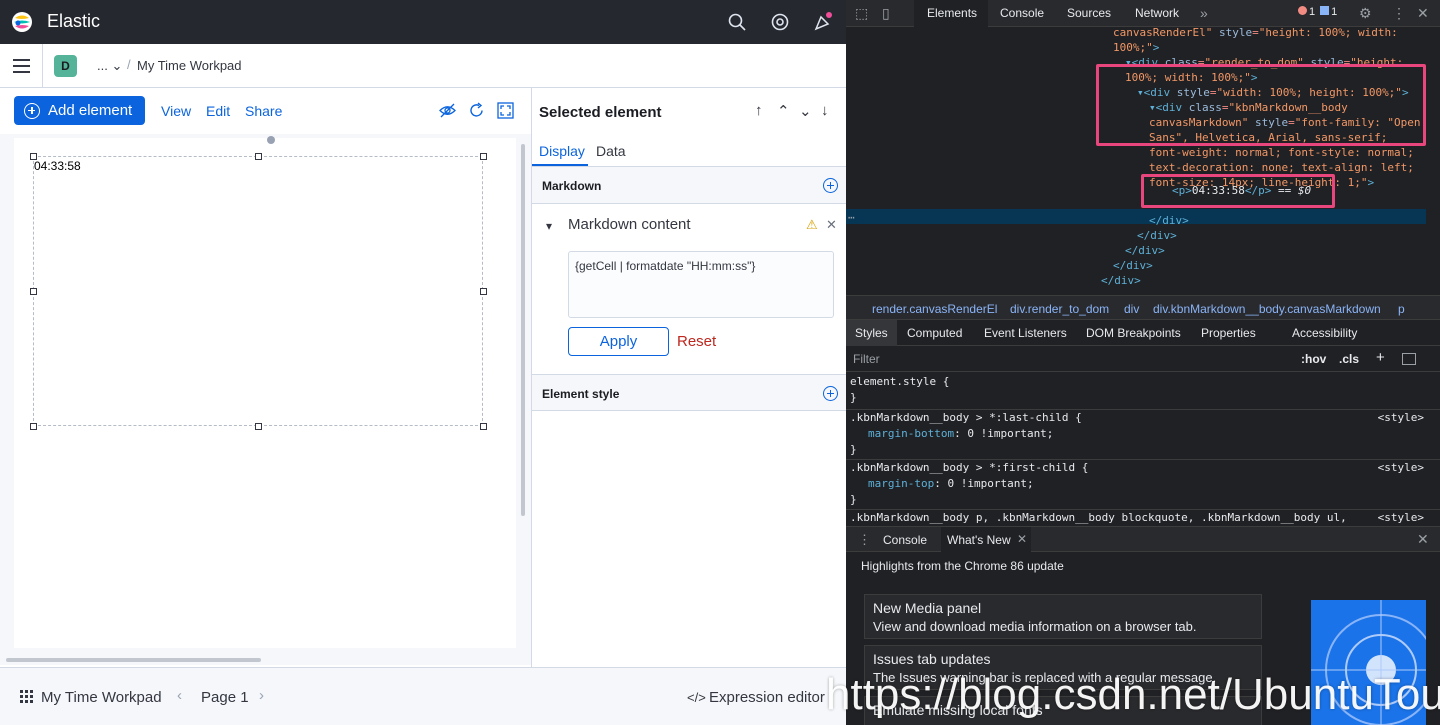 This screenshot has height=725, width=1440. I want to click on fullscreen-icon, so click(505, 110).